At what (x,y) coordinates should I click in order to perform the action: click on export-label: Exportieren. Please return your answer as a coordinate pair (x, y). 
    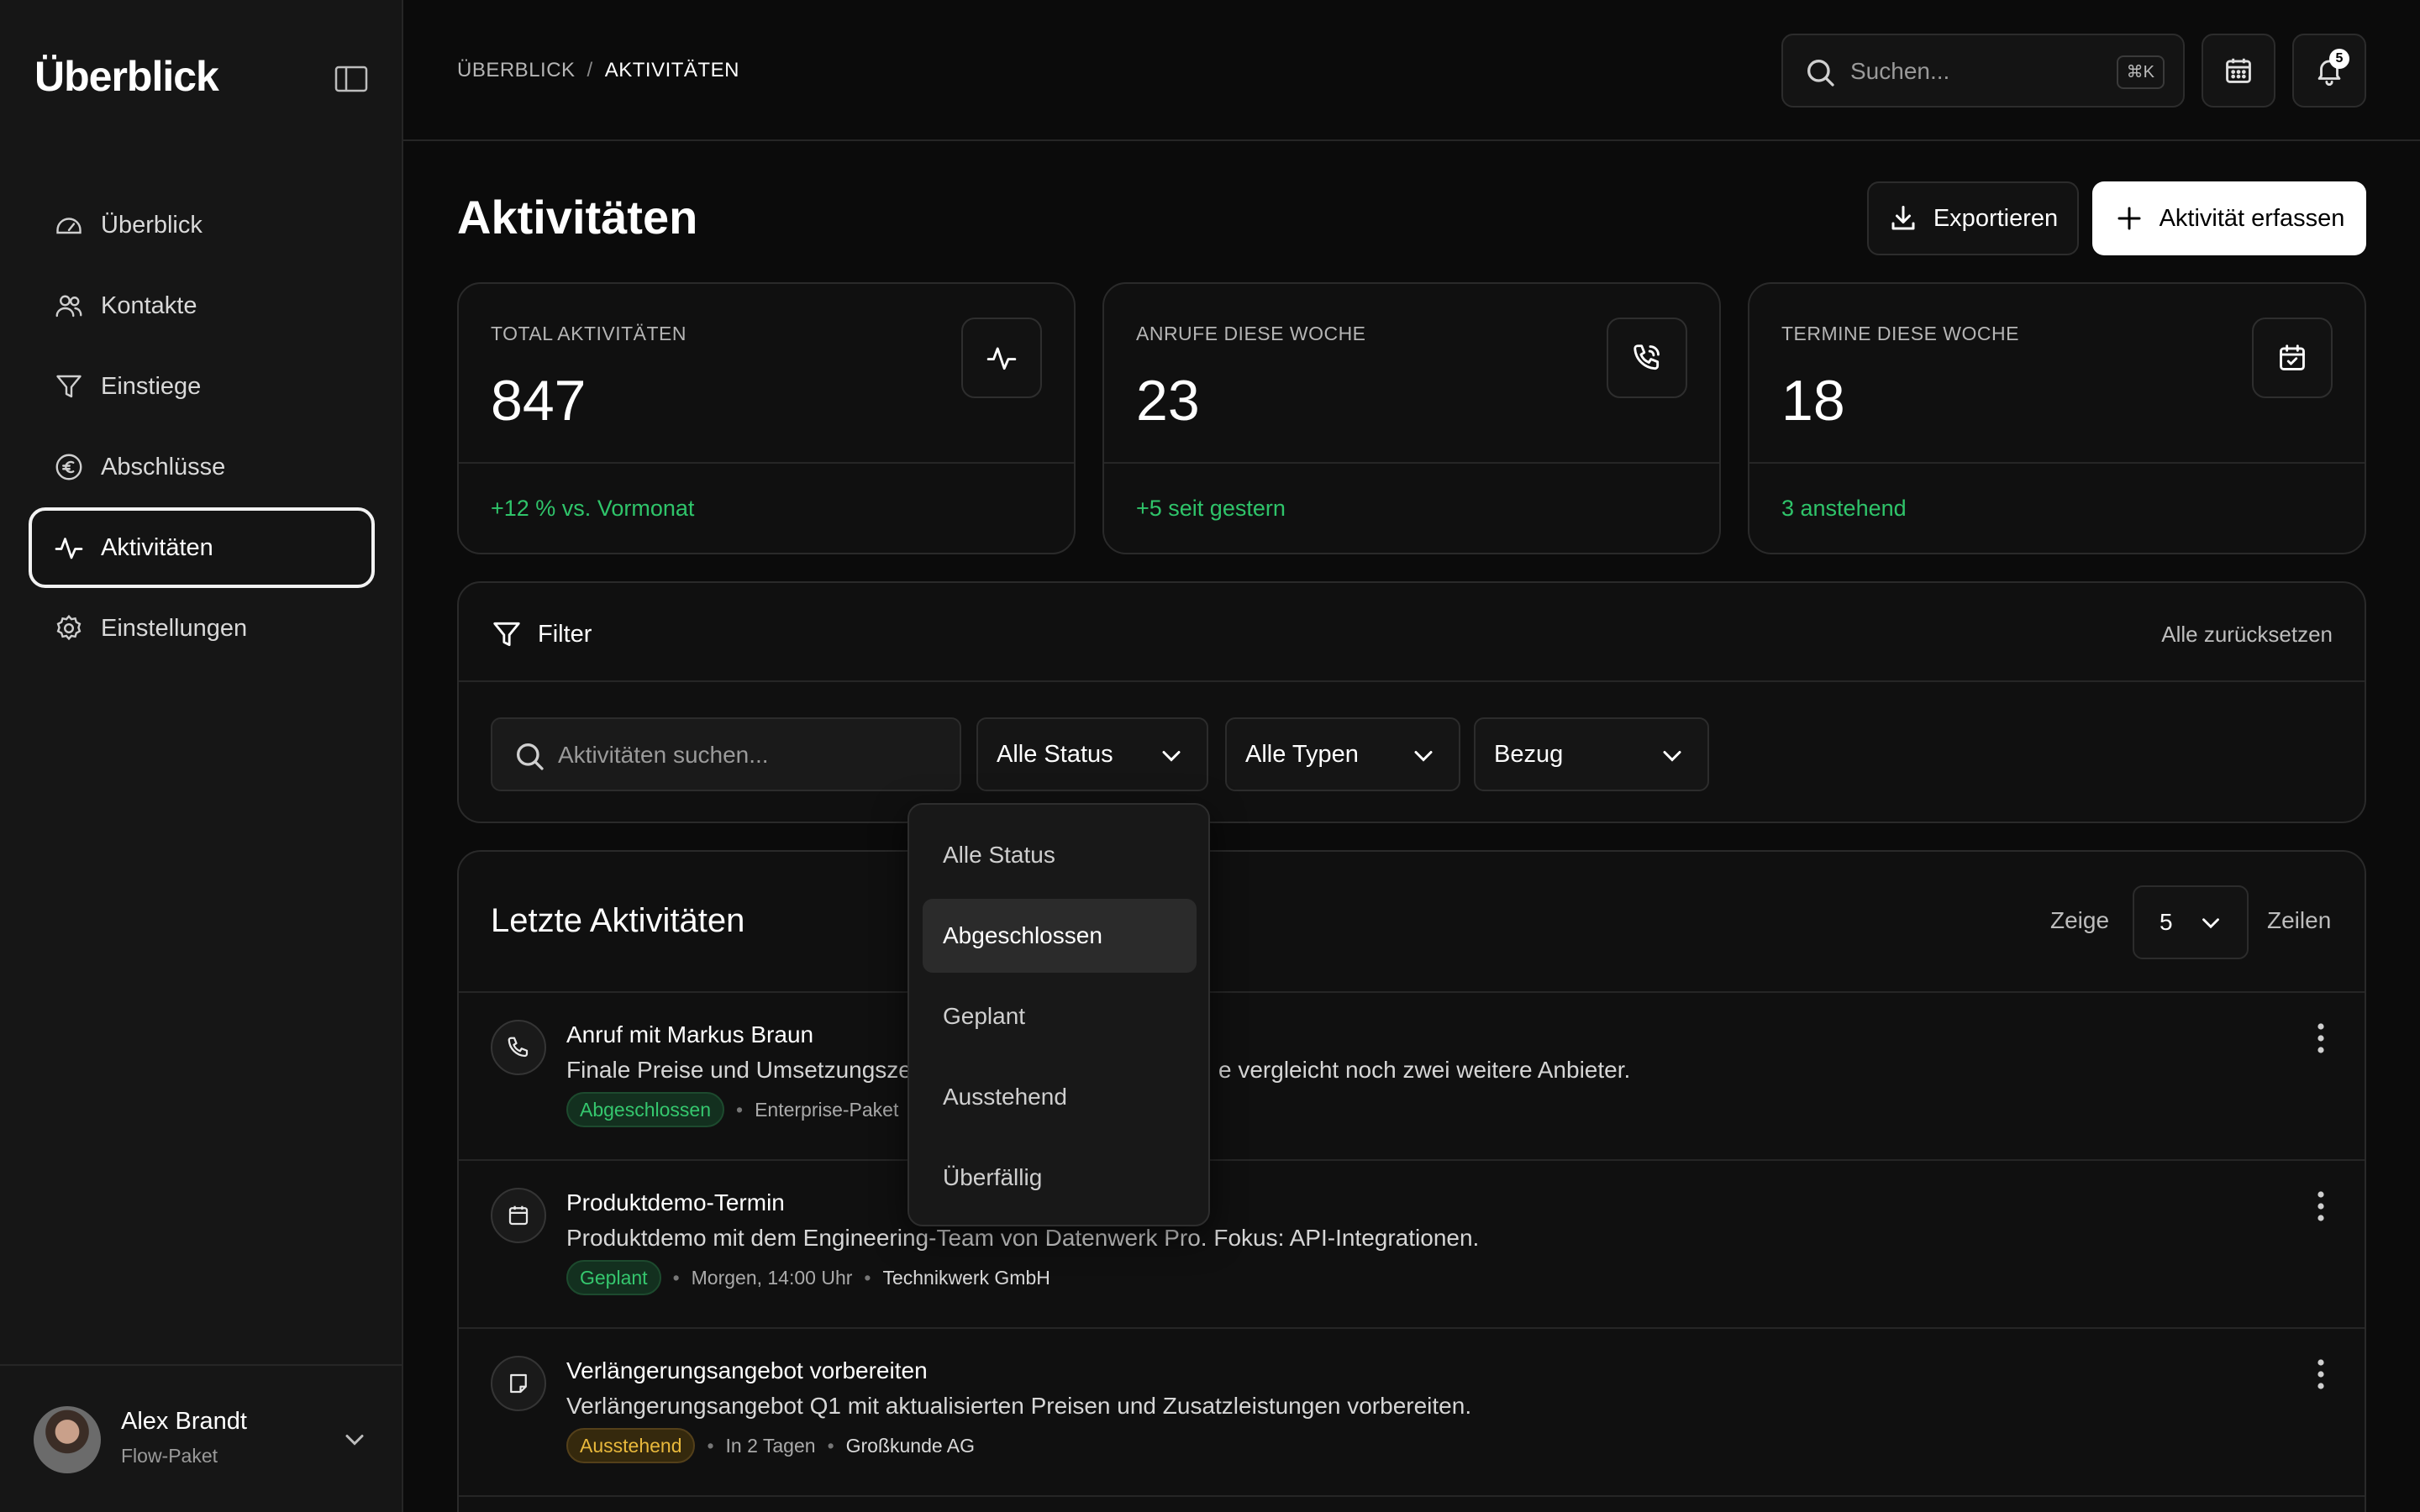
    Looking at the image, I should click on (1996, 218).